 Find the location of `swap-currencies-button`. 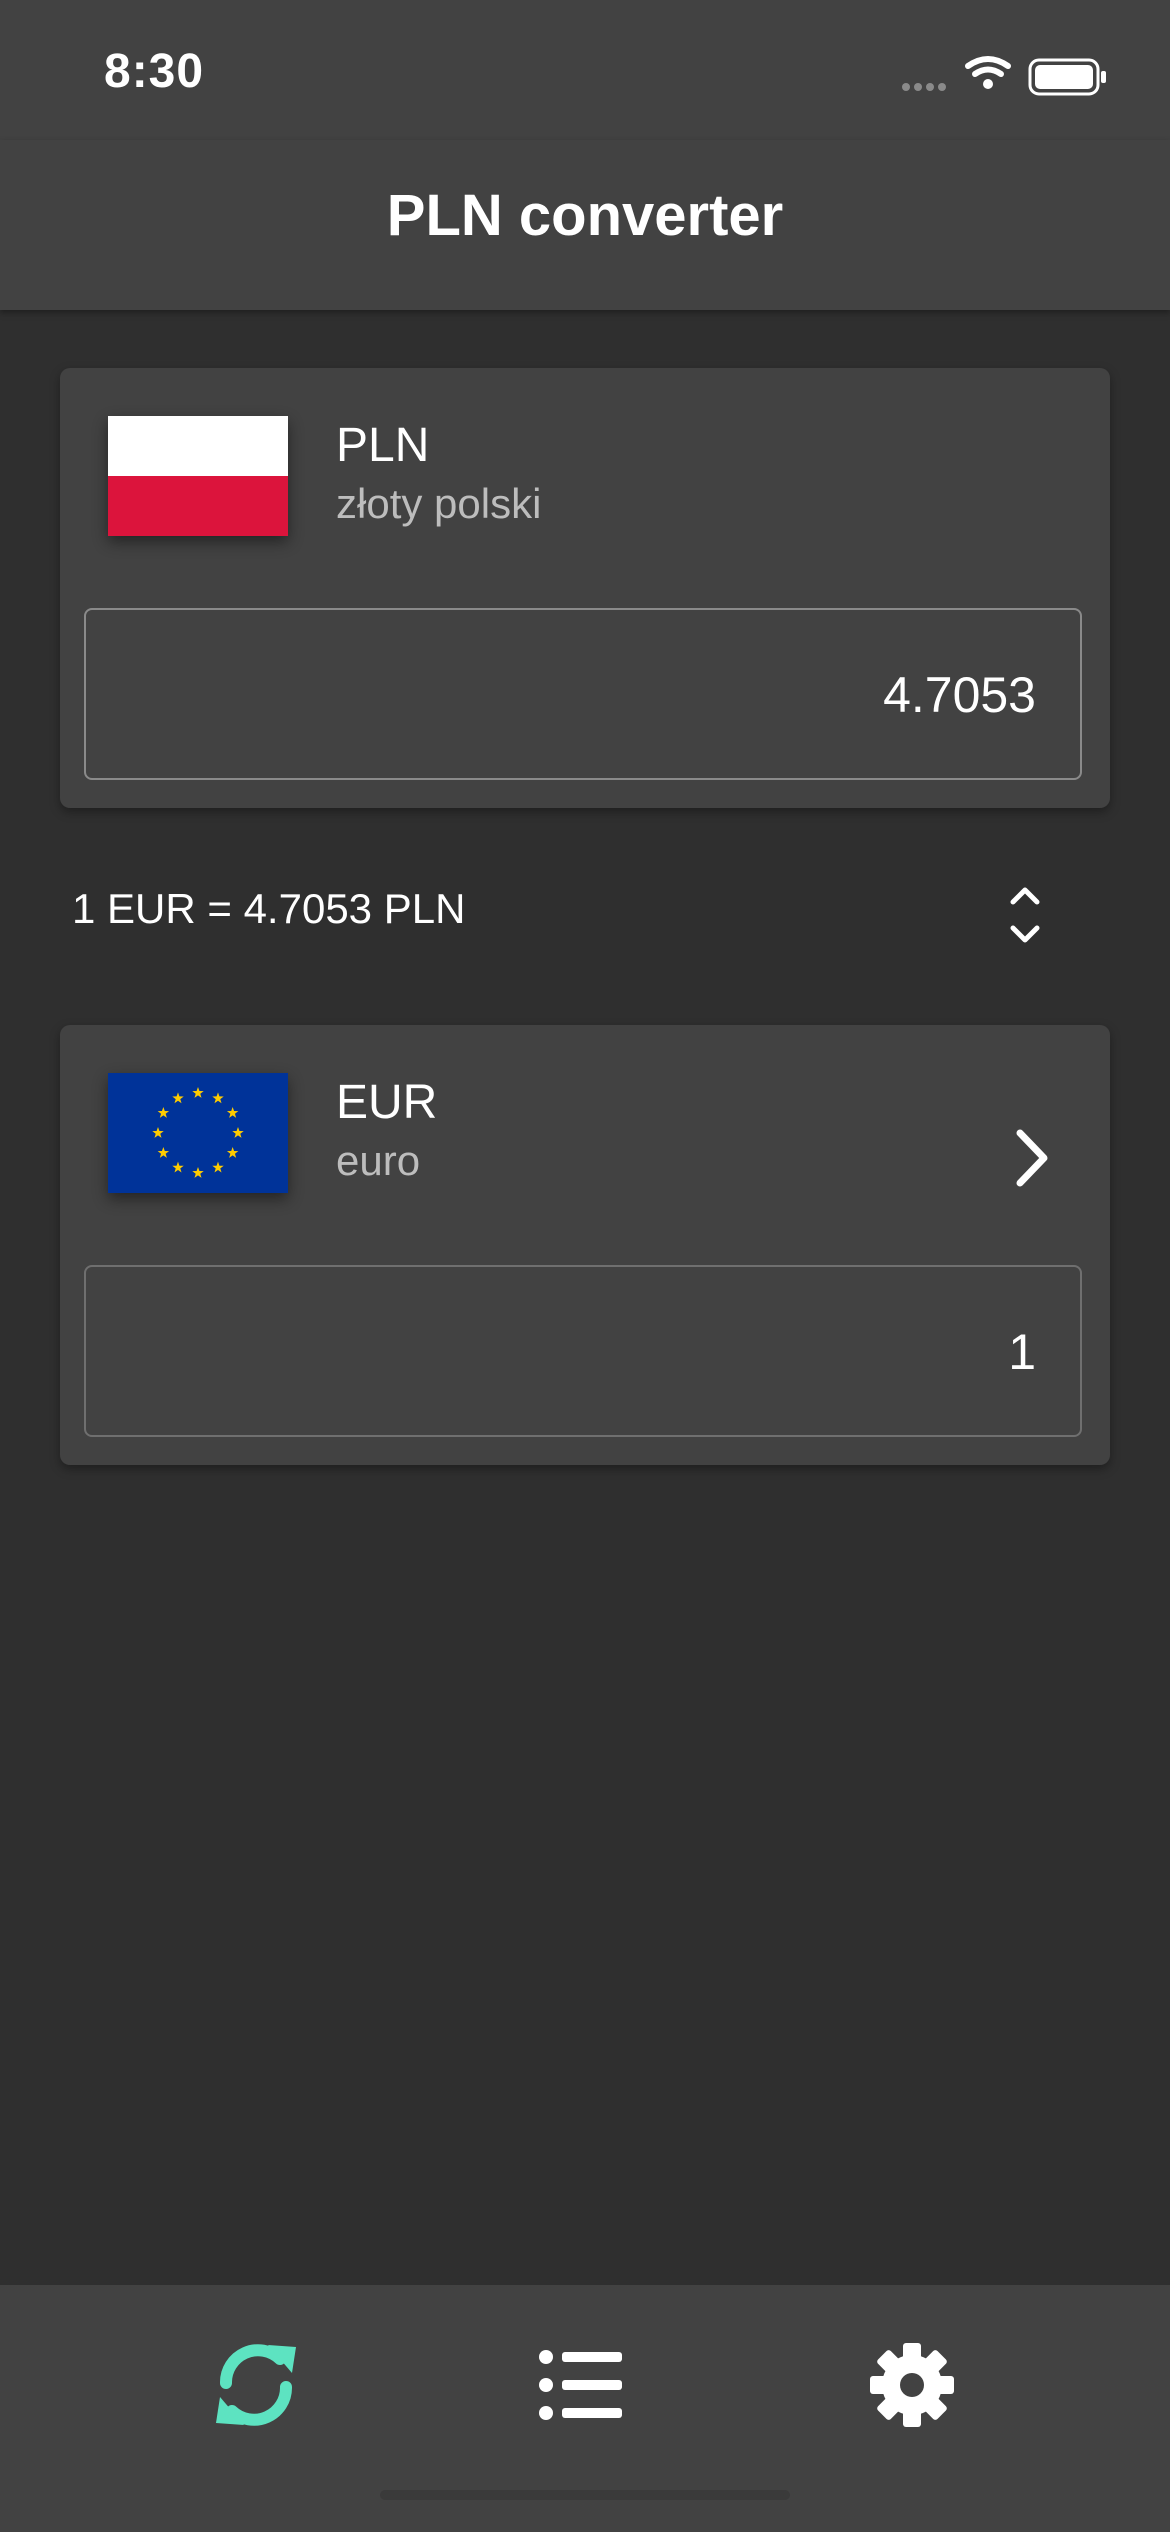

swap-currencies-button is located at coordinates (1025, 915).